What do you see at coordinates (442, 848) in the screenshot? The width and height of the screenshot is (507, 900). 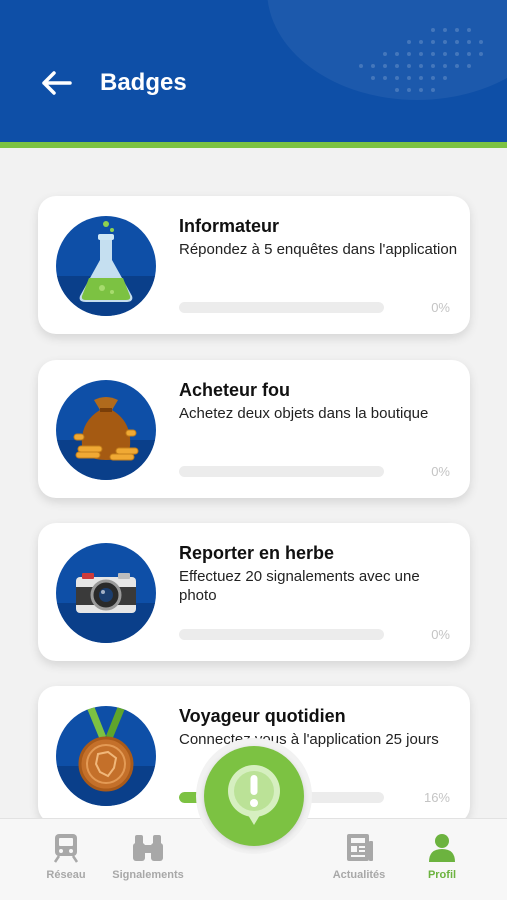 I see `person-icon` at bounding box center [442, 848].